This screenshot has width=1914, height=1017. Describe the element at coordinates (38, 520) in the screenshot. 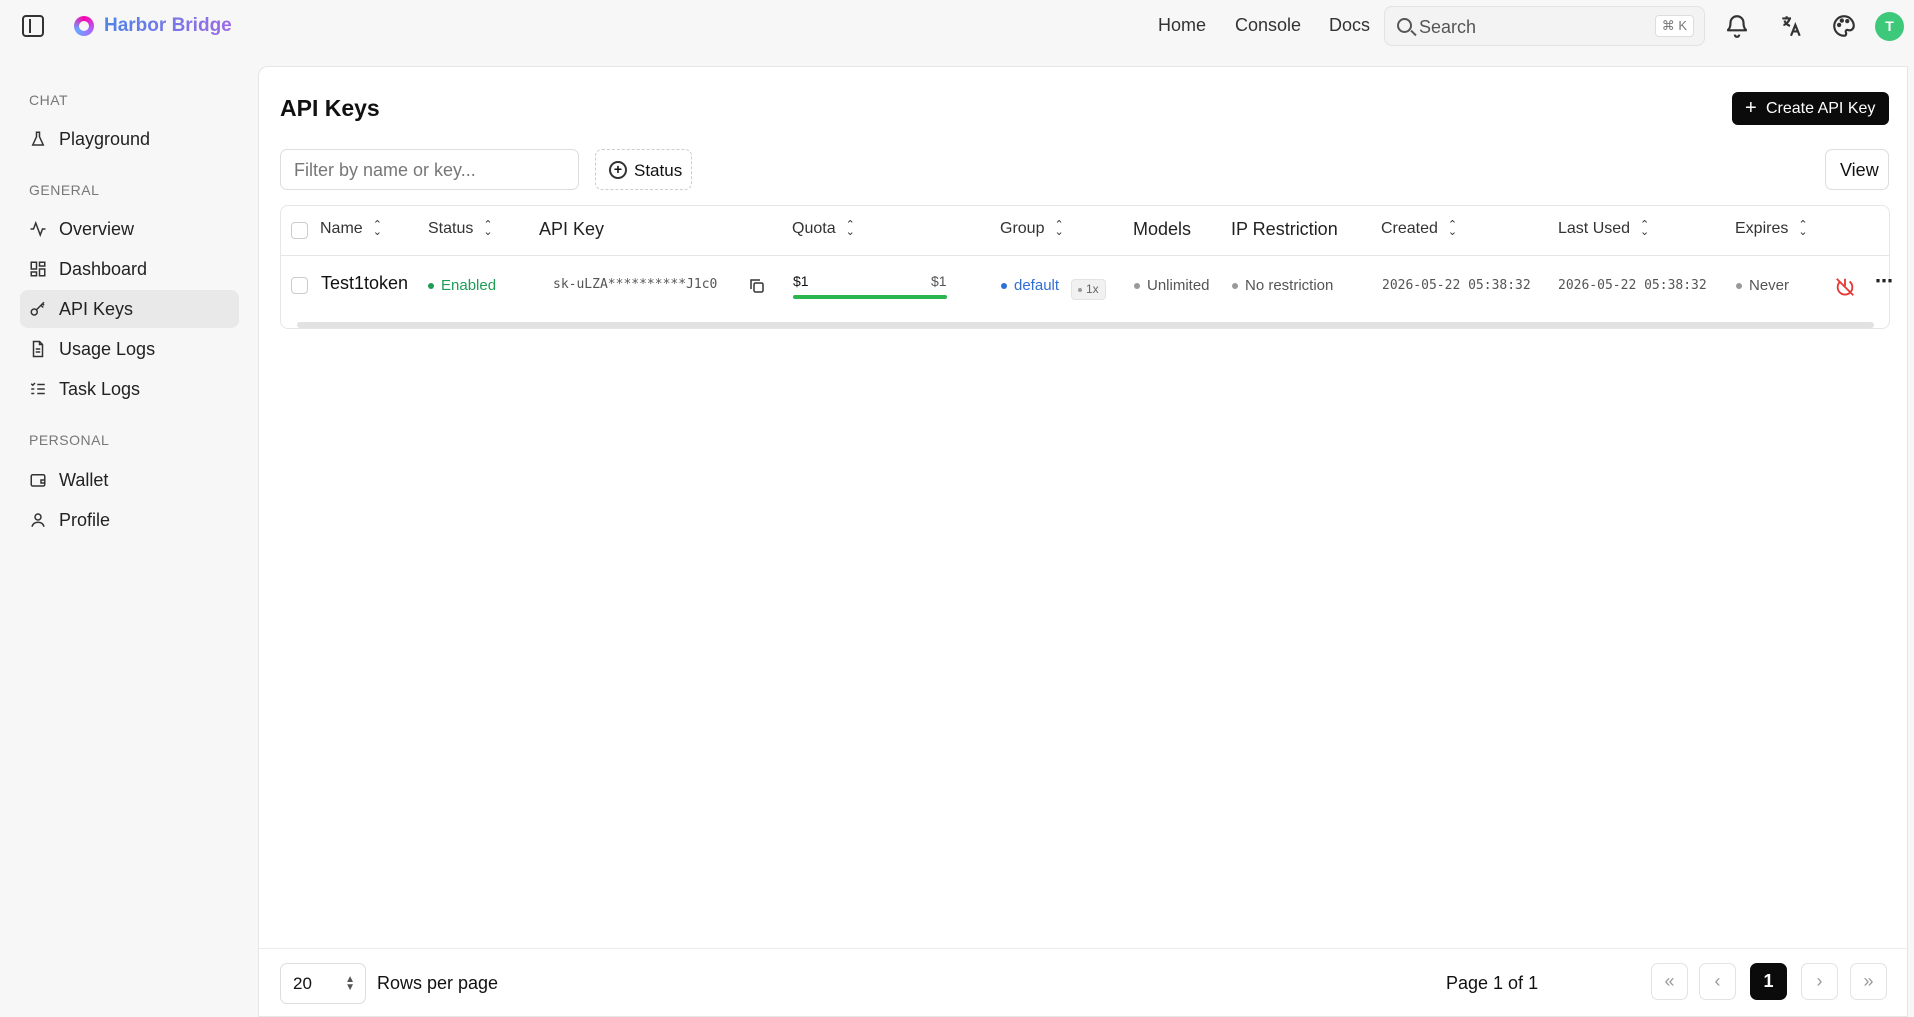

I see `user-icon` at that location.